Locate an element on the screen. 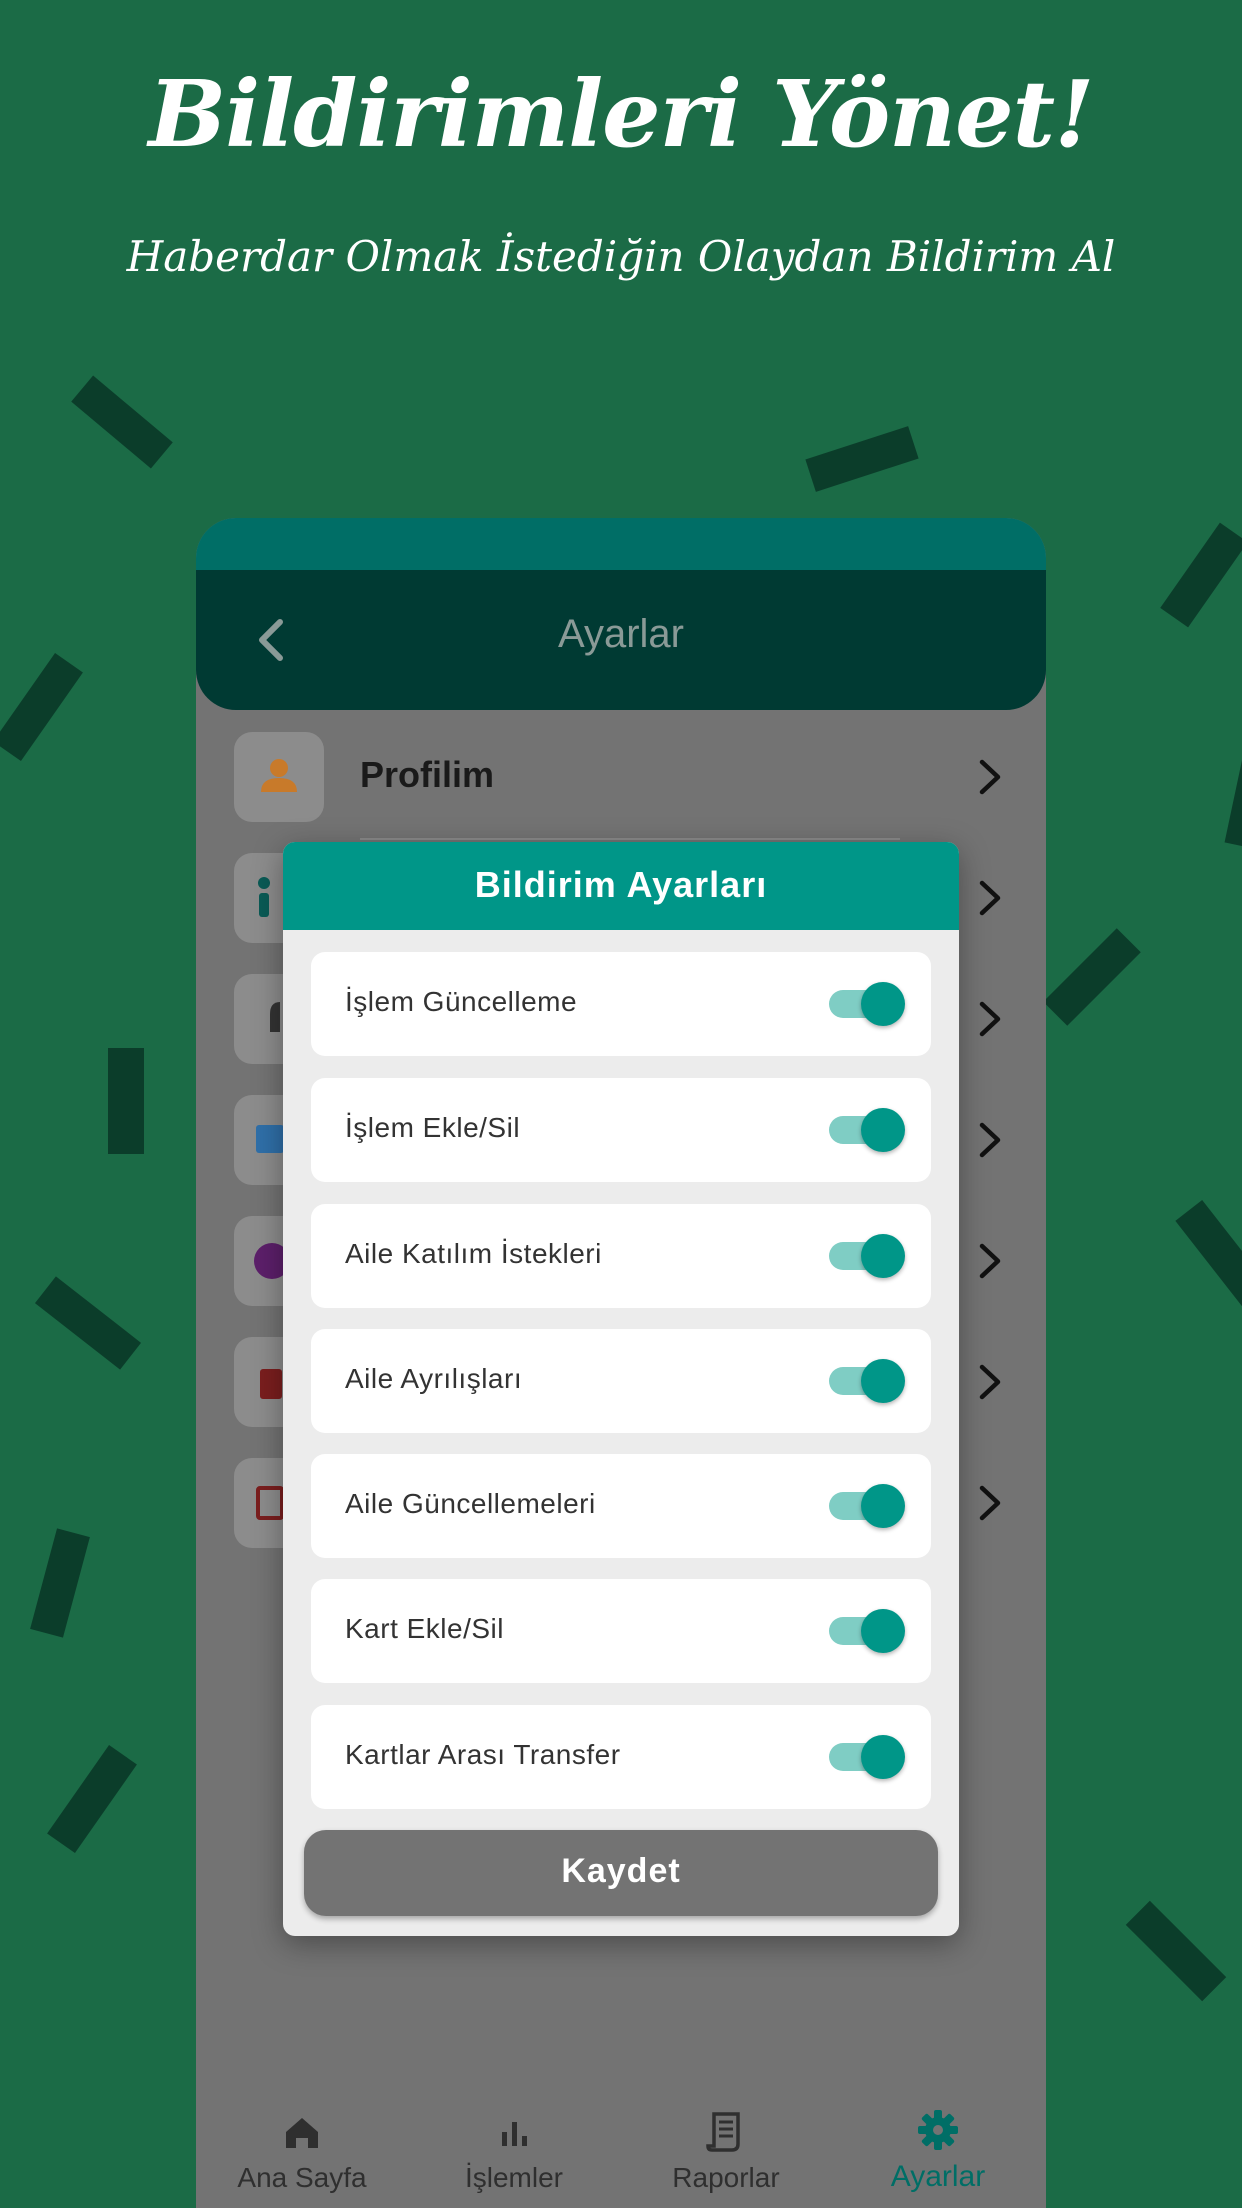  save-button: Kaydet is located at coordinates (621, 1873).